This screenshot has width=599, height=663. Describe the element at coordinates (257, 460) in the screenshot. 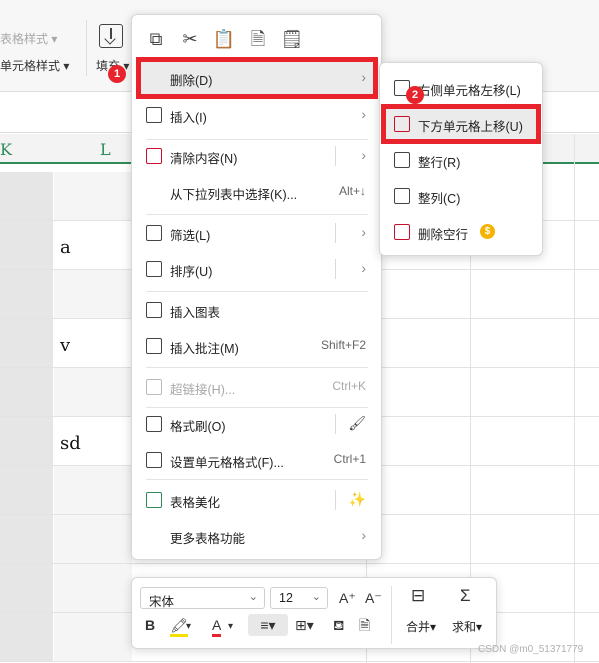

I see `menu-item-format-cells: 设置单元格格式(F)... Ctrl+1` at that location.